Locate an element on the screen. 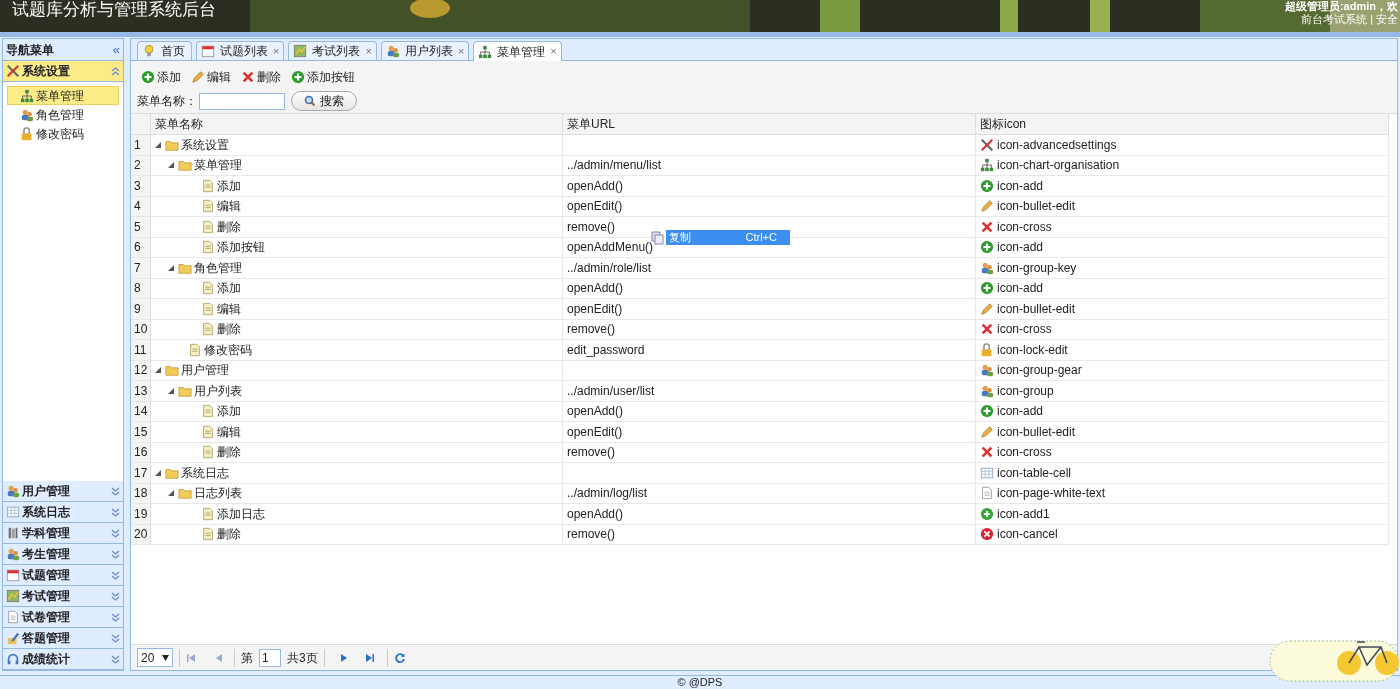 The image size is (1400, 689). page-label: 第 is located at coordinates (247, 658).